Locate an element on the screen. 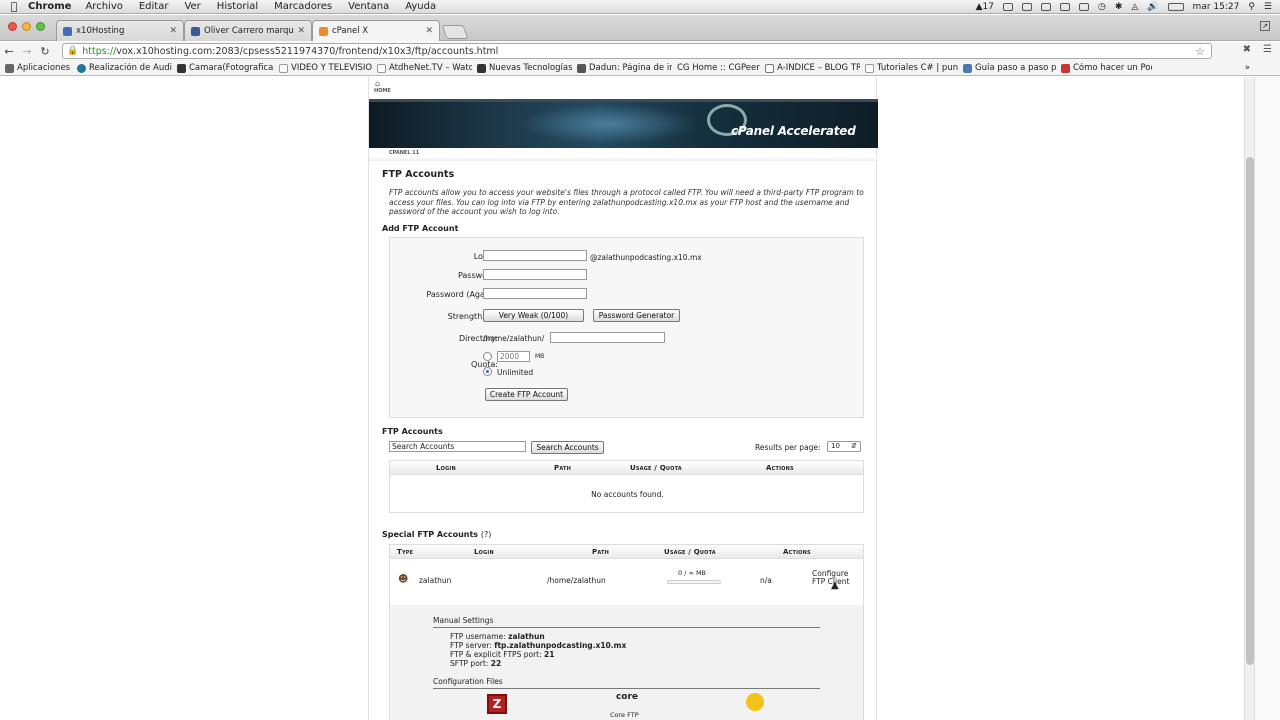 The height and width of the screenshot is (720, 1280). notification-center-icon: ☰ is located at coordinates (1268, 7).